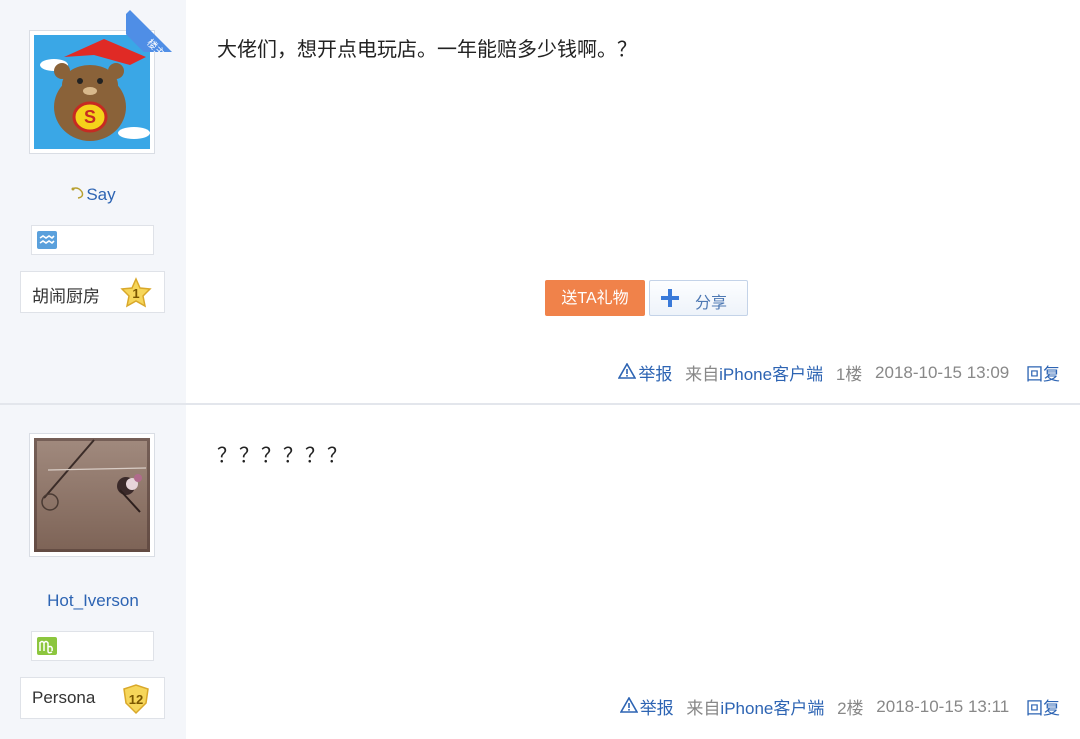 The image size is (1080, 739). I want to click on post-time: 2018-10-15 13:11, so click(943, 706).